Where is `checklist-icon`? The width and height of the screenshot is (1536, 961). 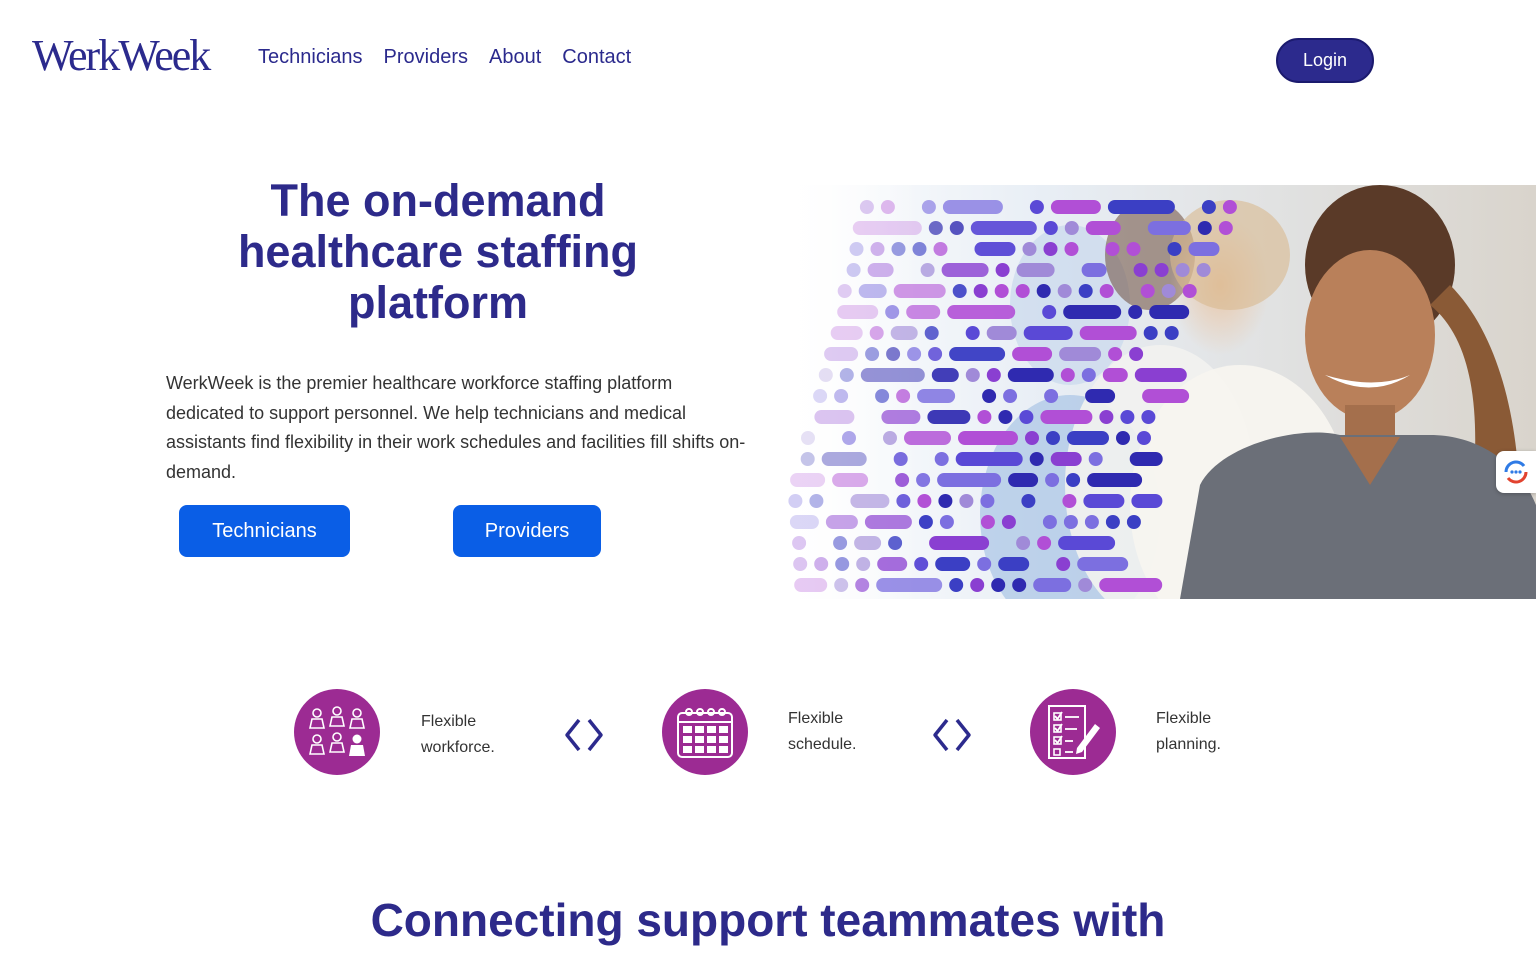 checklist-icon is located at coordinates (1073, 732).